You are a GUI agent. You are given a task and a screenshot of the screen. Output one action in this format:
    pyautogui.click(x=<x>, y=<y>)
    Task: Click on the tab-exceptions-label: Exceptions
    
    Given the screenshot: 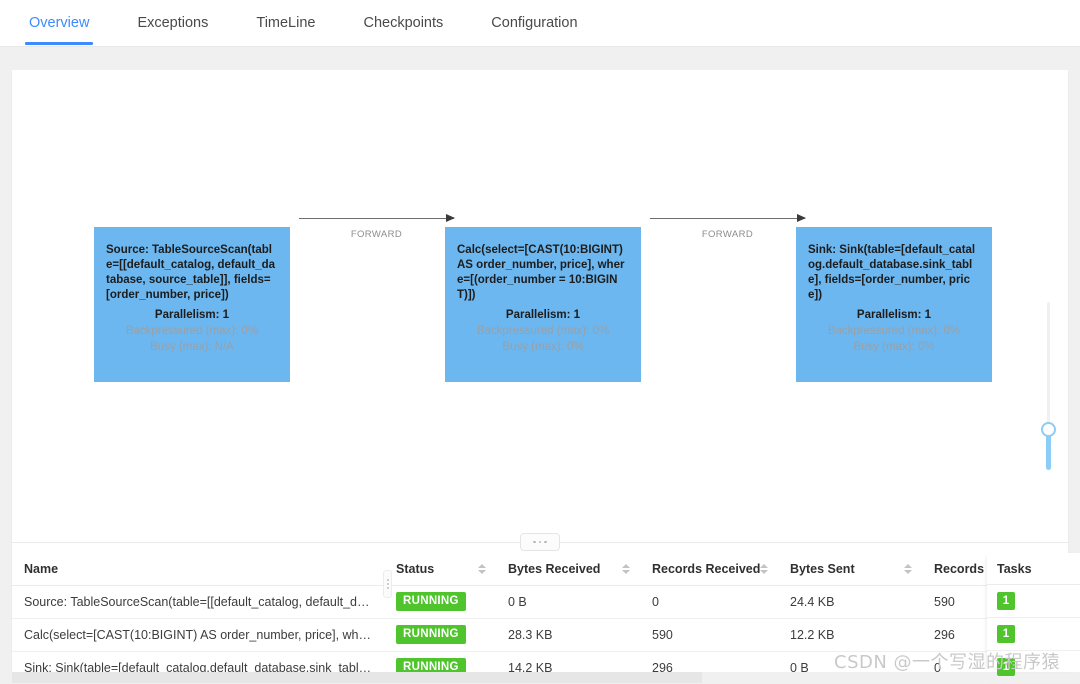 What is the action you would take?
    pyautogui.click(x=173, y=22)
    